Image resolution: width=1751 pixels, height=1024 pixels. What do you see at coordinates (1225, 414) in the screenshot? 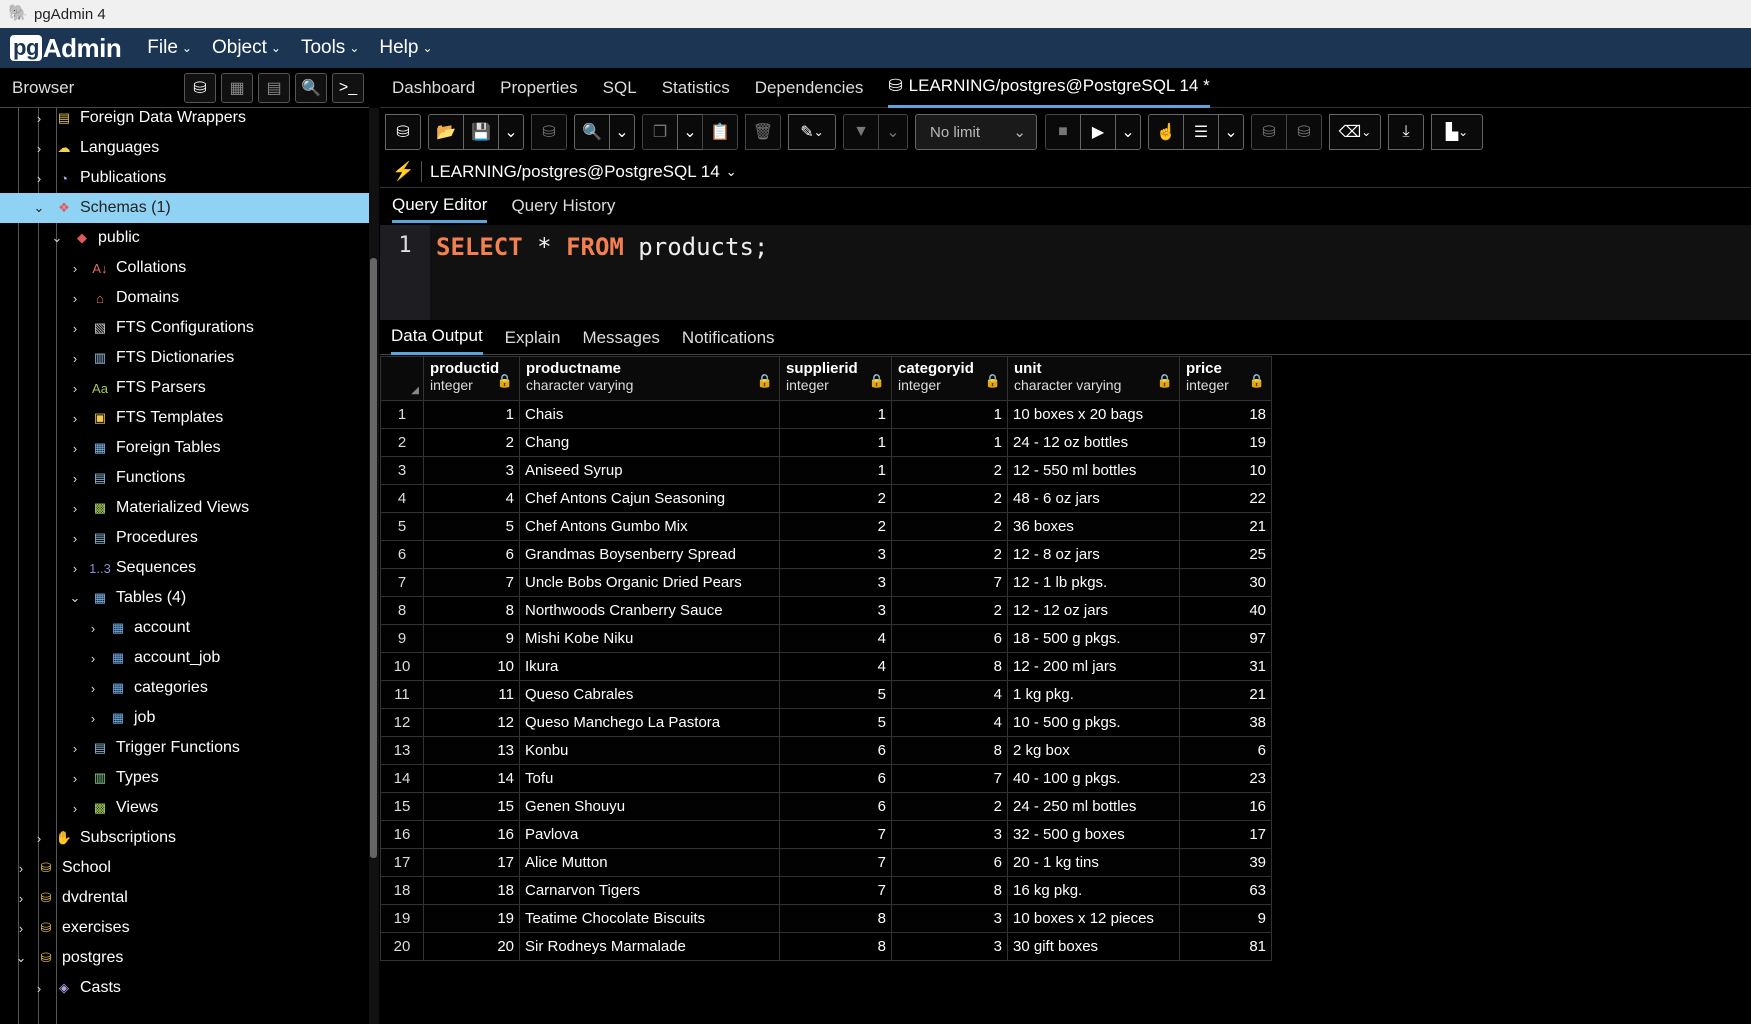
I see `table-cell: 18` at bounding box center [1225, 414].